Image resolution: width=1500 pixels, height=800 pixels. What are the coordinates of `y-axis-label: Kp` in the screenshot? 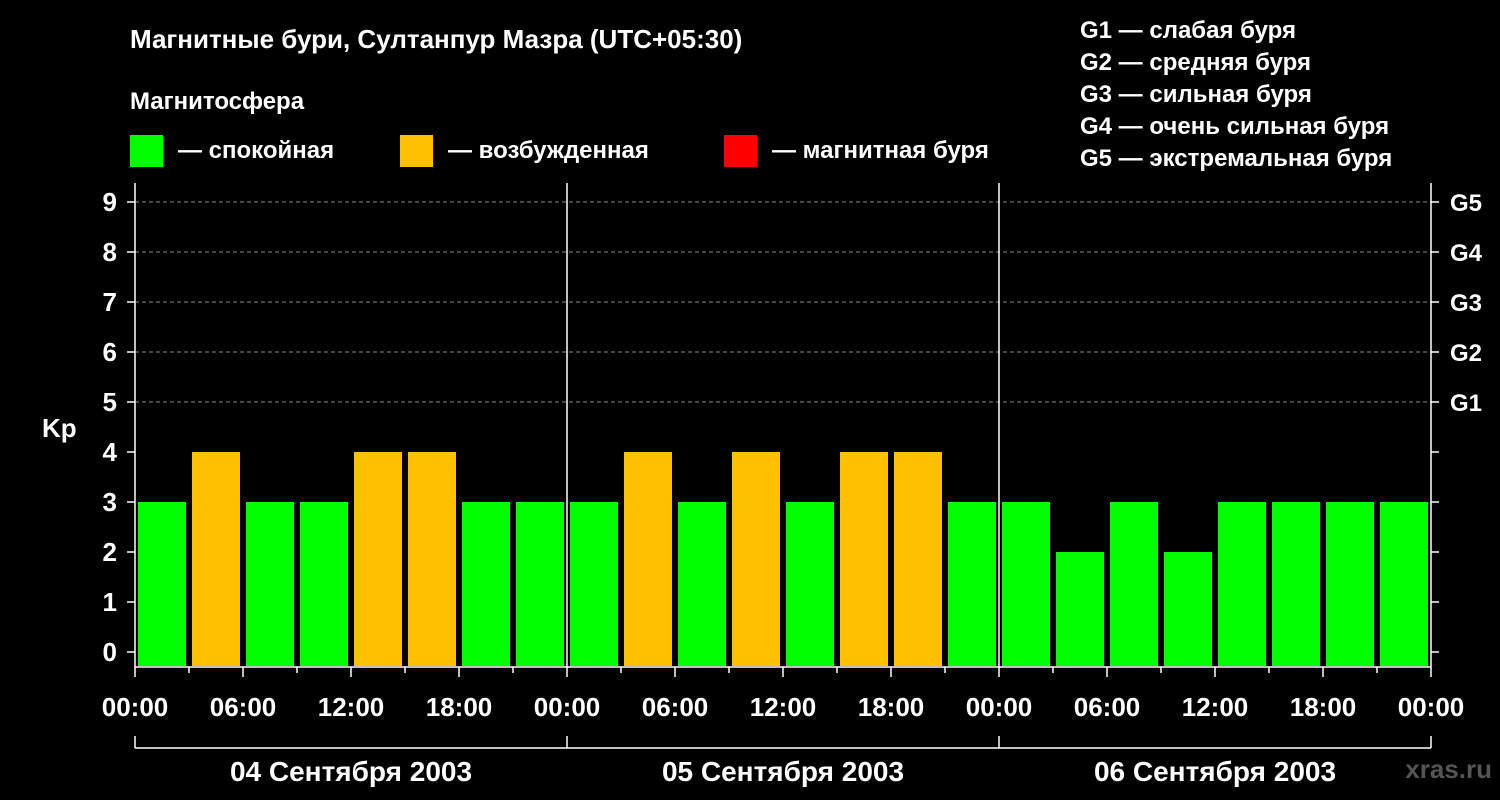 It's located at (59, 428).